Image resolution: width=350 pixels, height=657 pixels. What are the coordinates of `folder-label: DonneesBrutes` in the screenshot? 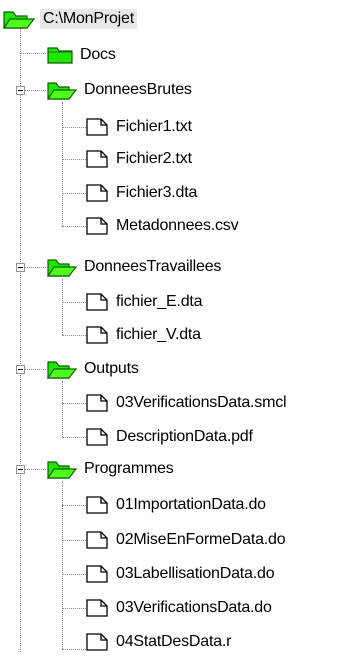 It's located at (138, 89).